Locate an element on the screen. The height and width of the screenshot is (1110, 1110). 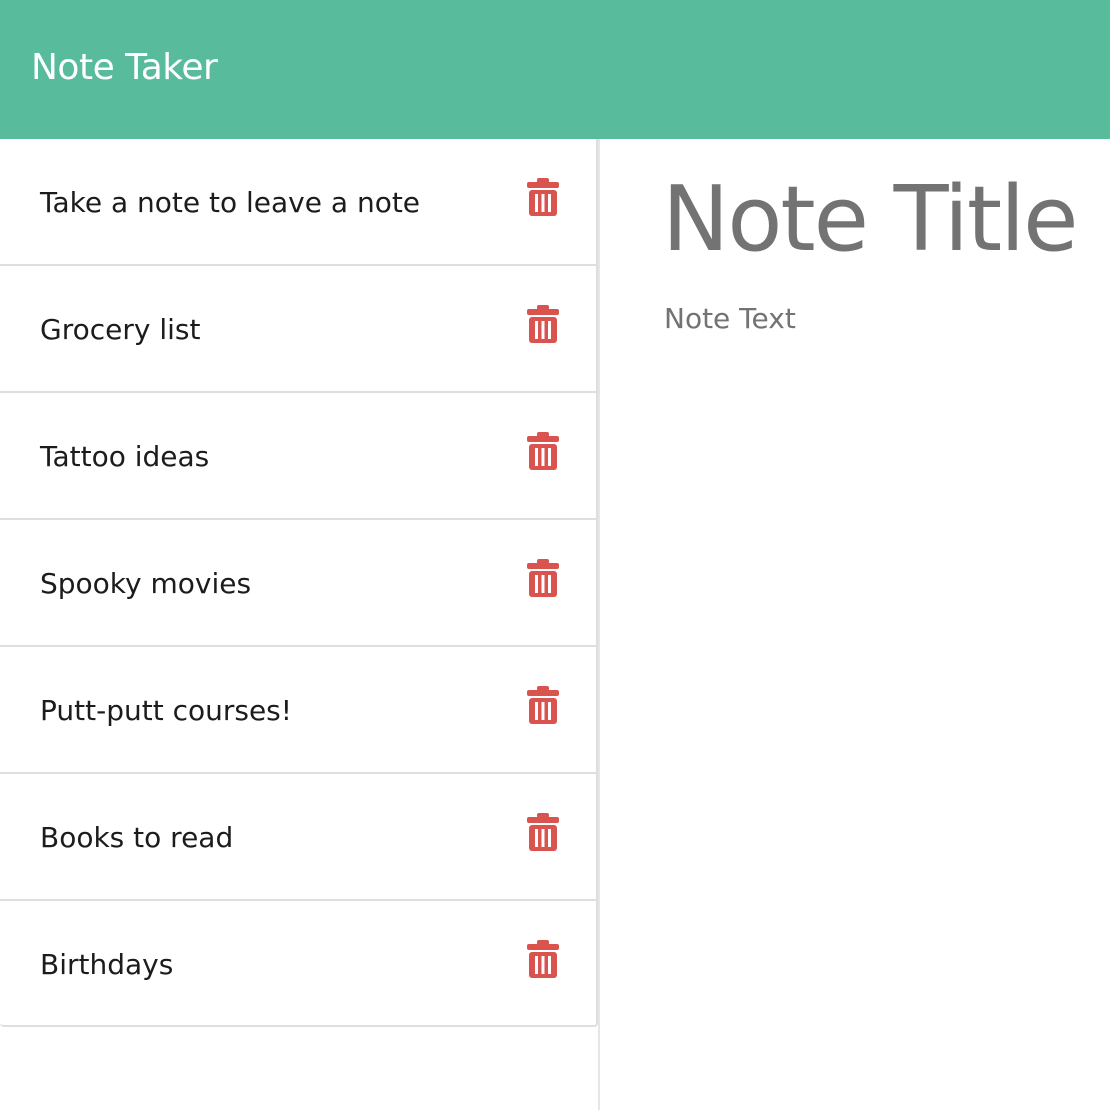
note-item-title: Books to read is located at coordinates (136, 838).